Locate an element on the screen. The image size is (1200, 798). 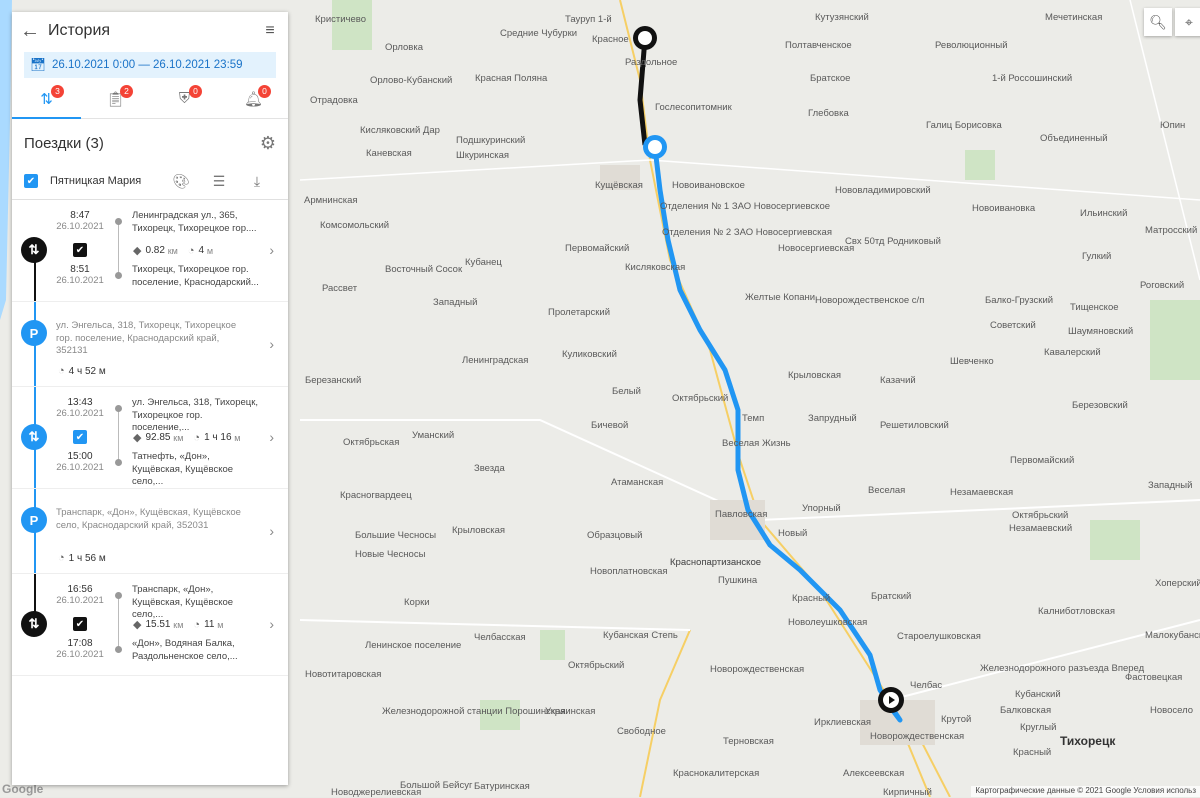
panel-header: ← История ≡ is located at coordinates (150, 31).